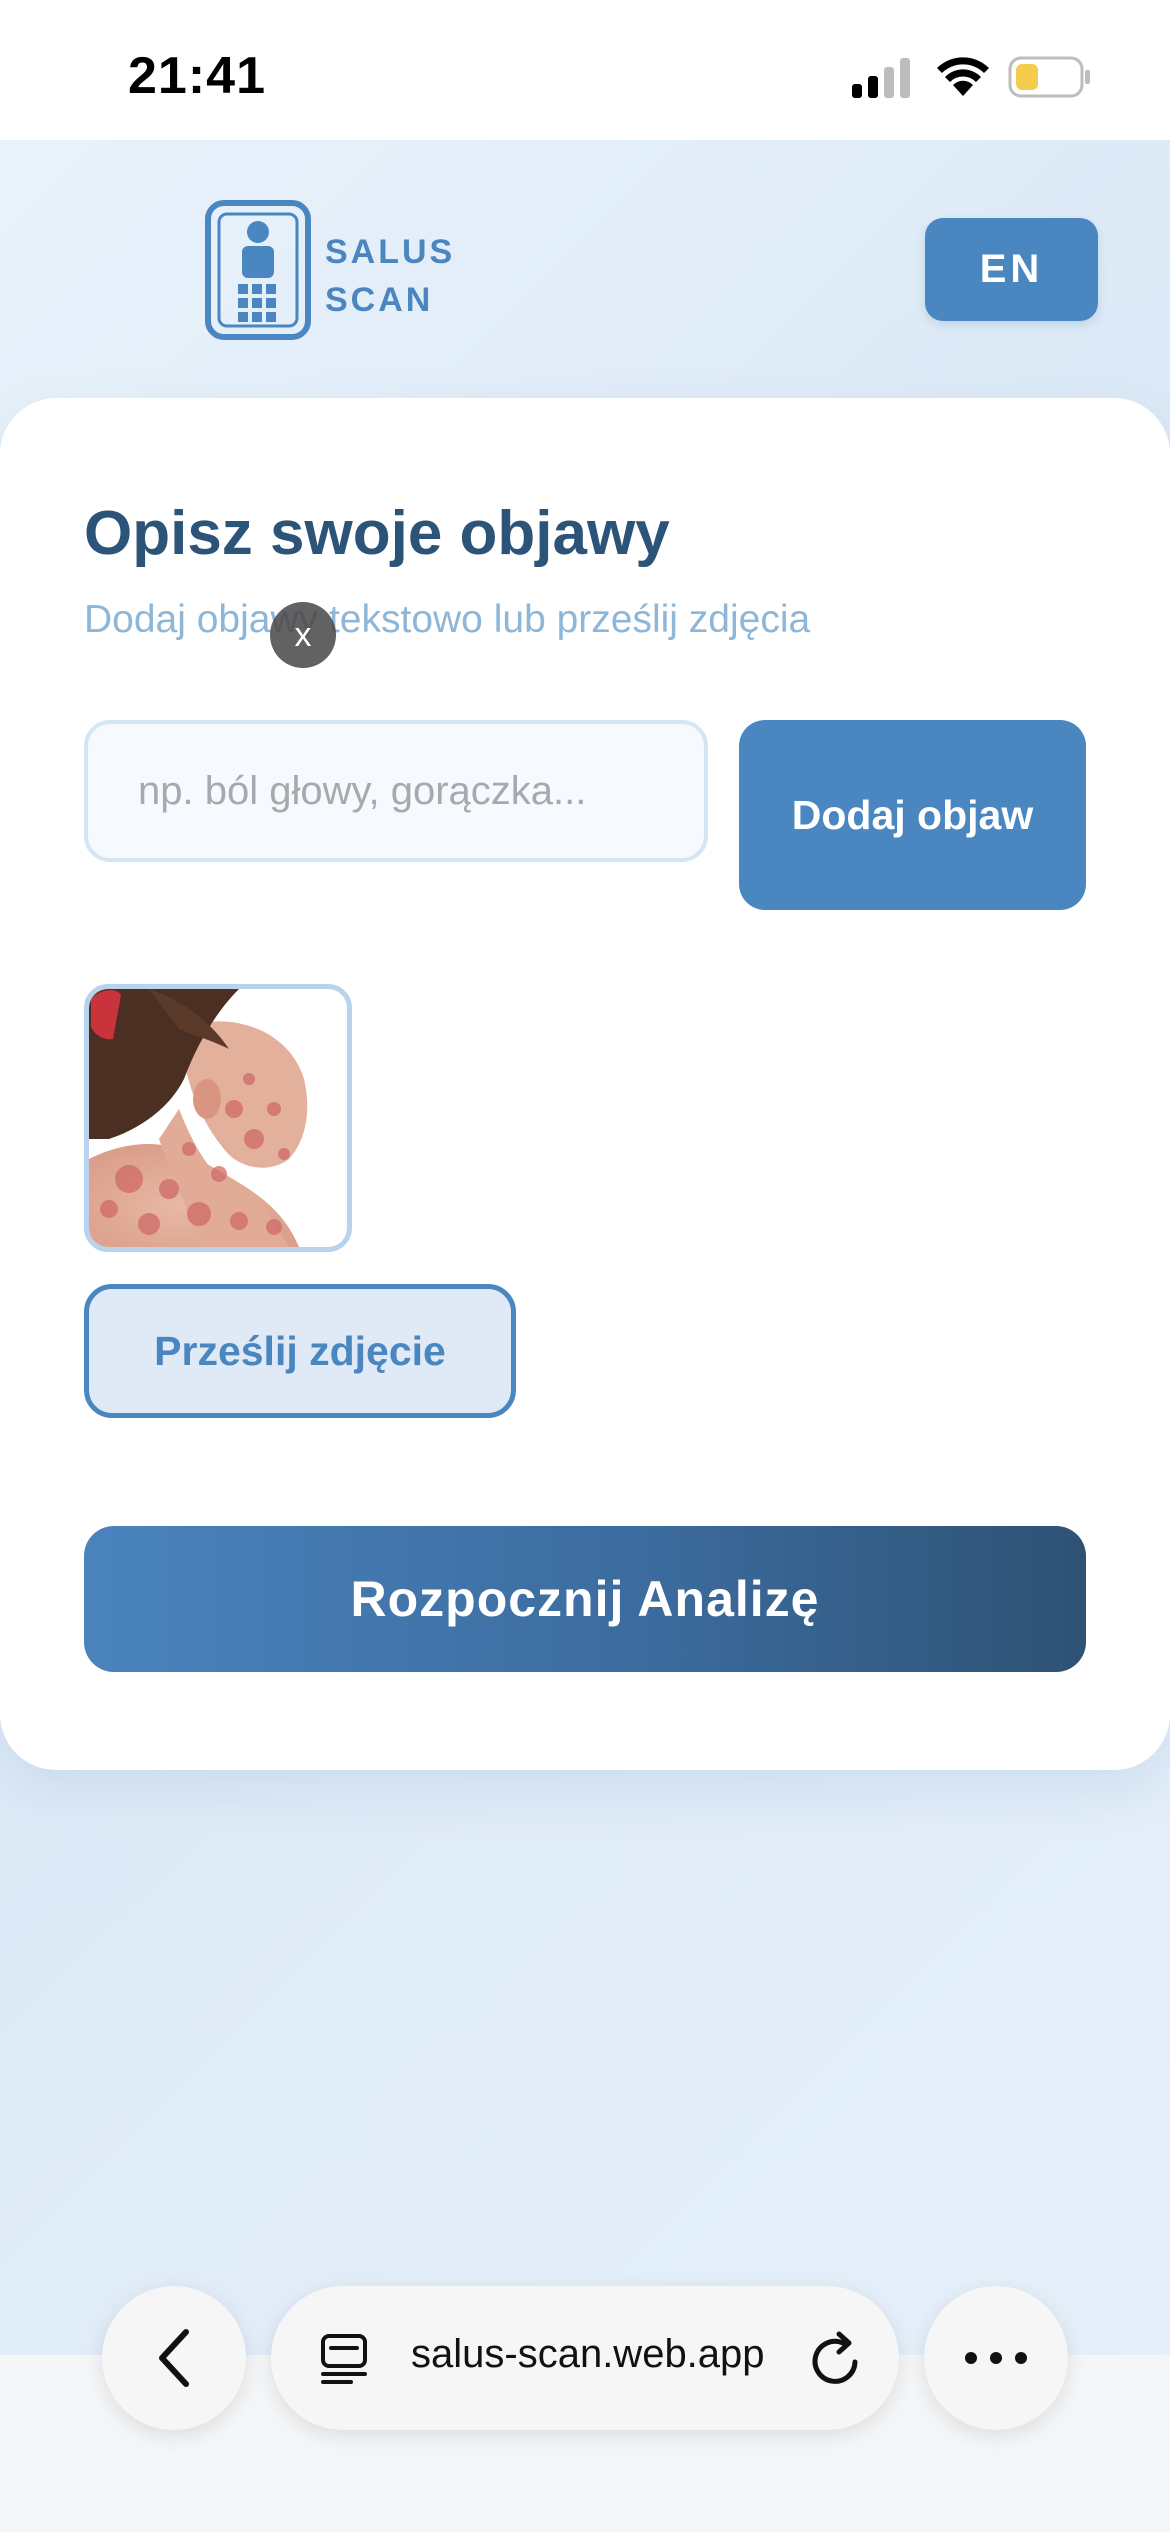 The image size is (1170, 2532). What do you see at coordinates (396, 791) in the screenshot?
I see `symptom-input` at bounding box center [396, 791].